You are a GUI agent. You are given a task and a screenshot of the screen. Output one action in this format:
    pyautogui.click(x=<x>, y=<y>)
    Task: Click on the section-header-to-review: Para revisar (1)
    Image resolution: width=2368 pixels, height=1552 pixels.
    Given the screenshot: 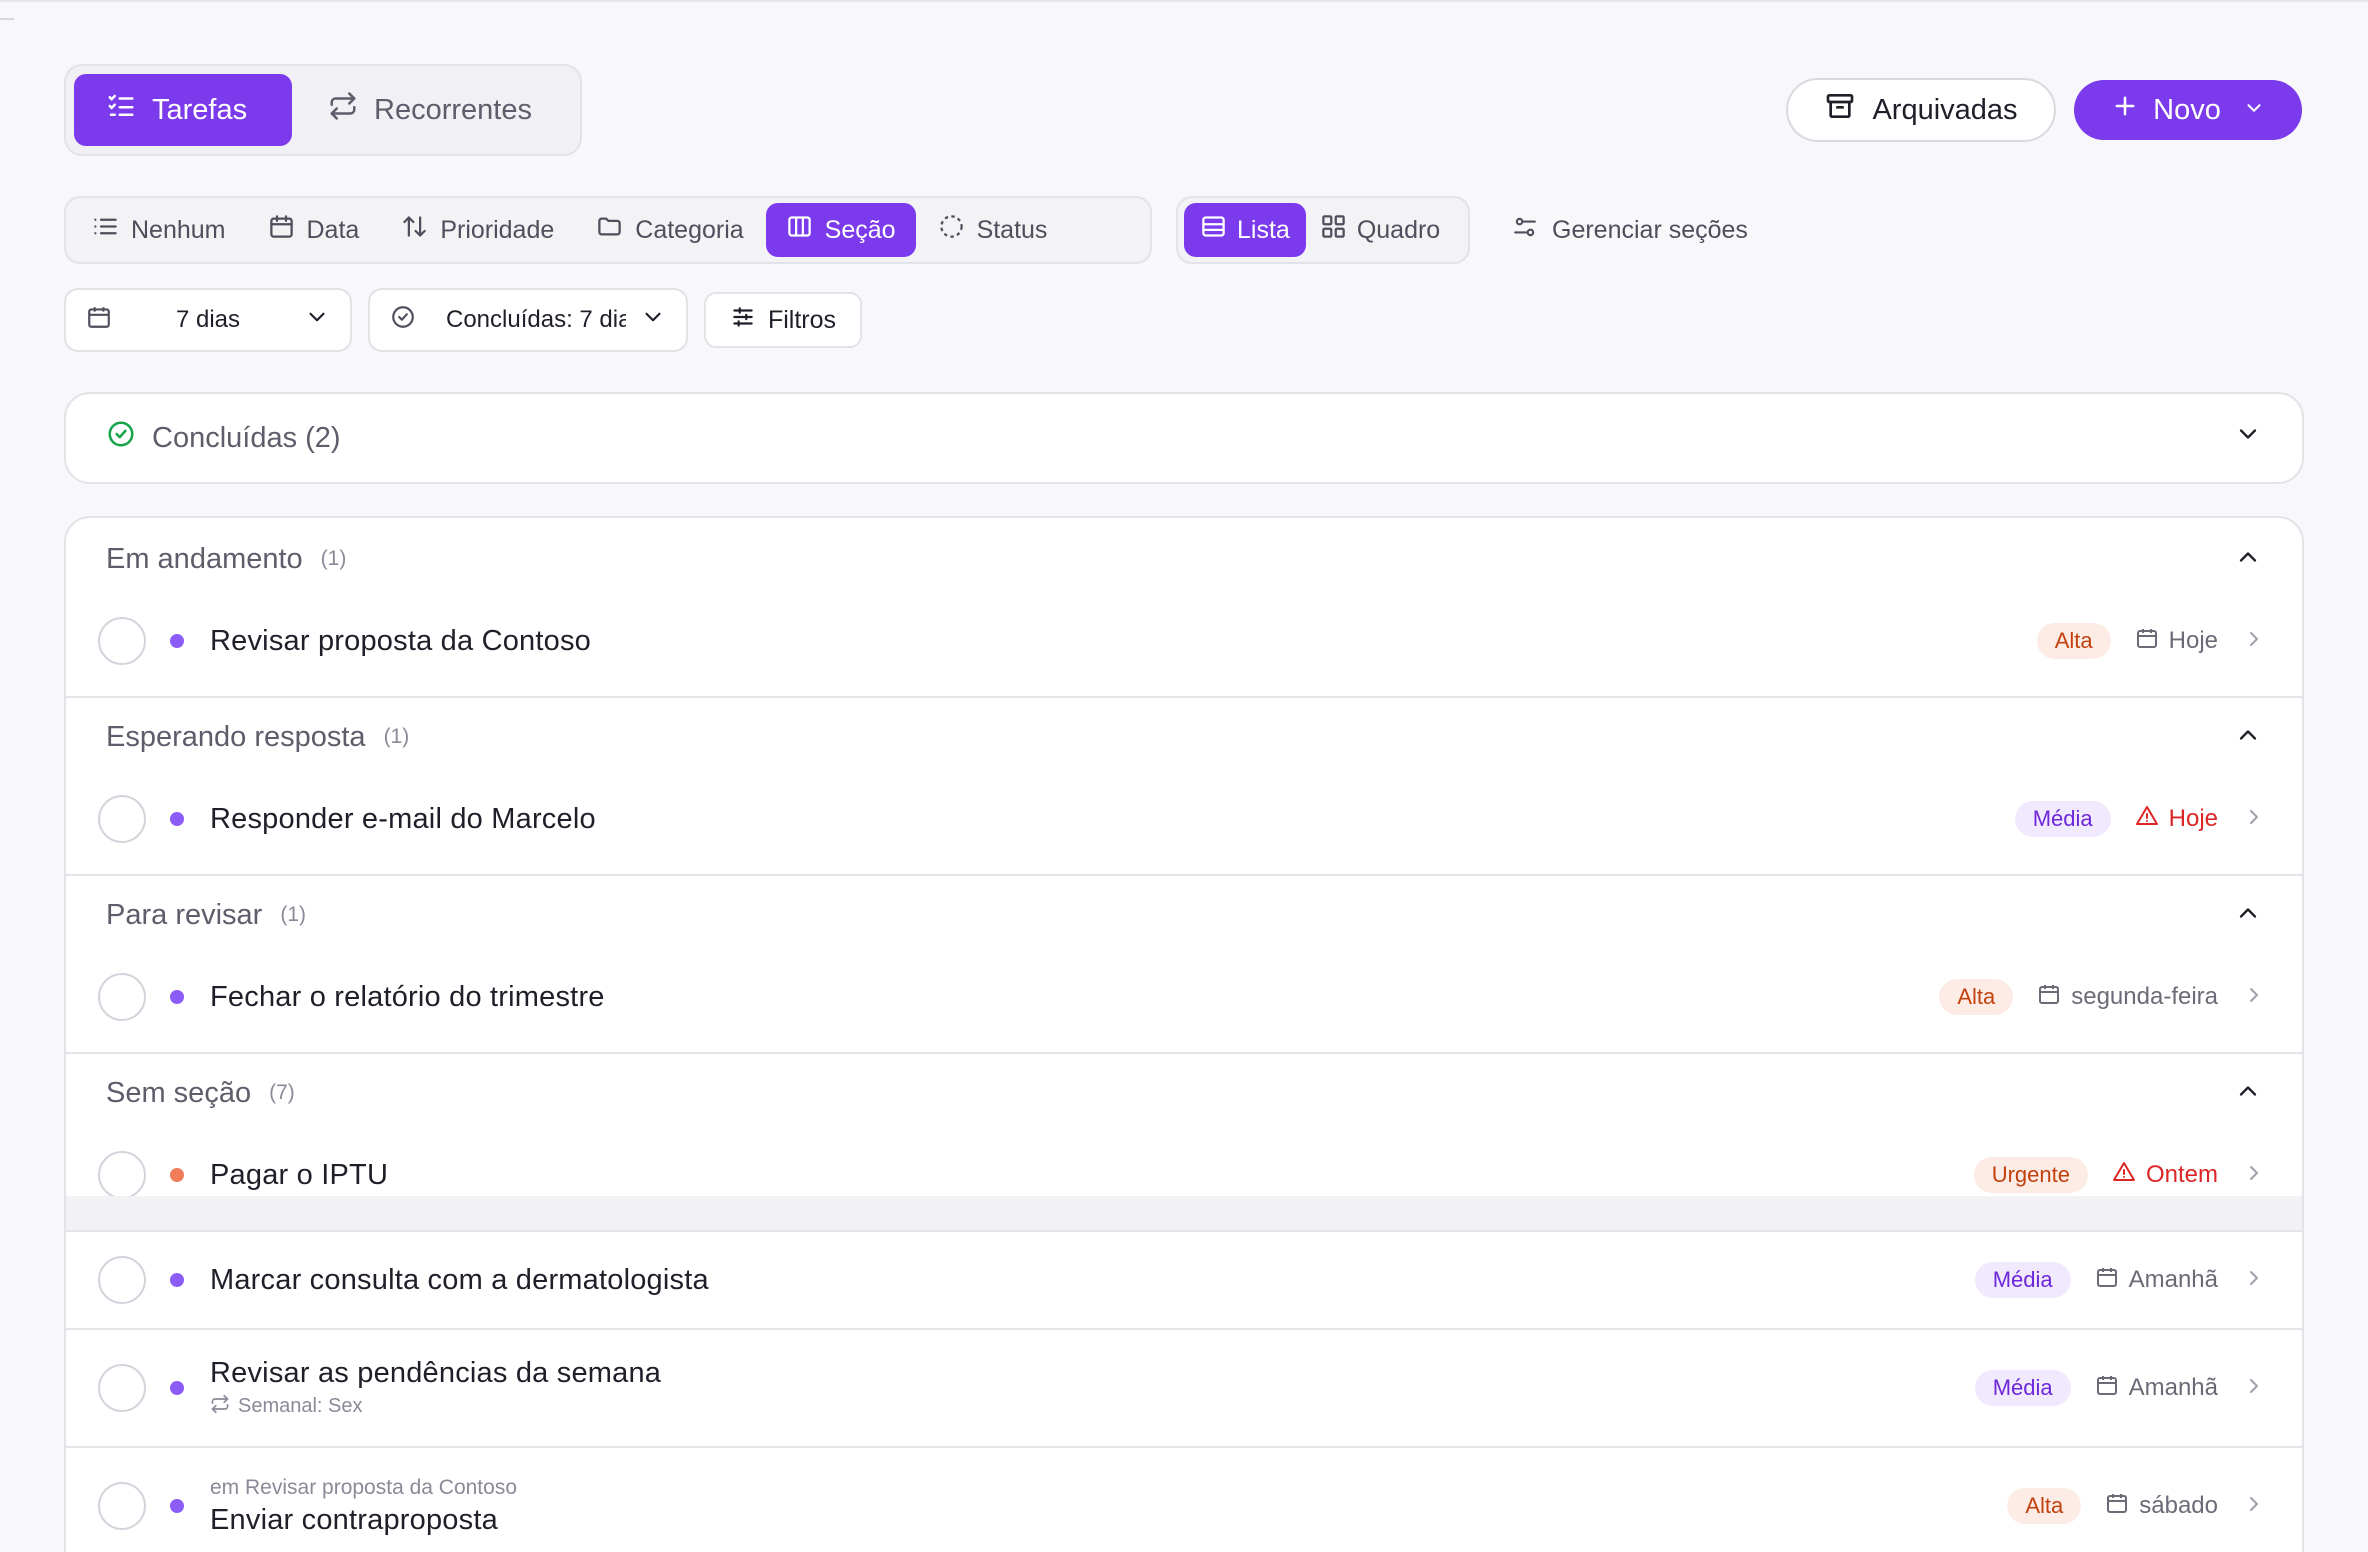 What is the action you would take?
    pyautogui.click(x=1184, y=915)
    